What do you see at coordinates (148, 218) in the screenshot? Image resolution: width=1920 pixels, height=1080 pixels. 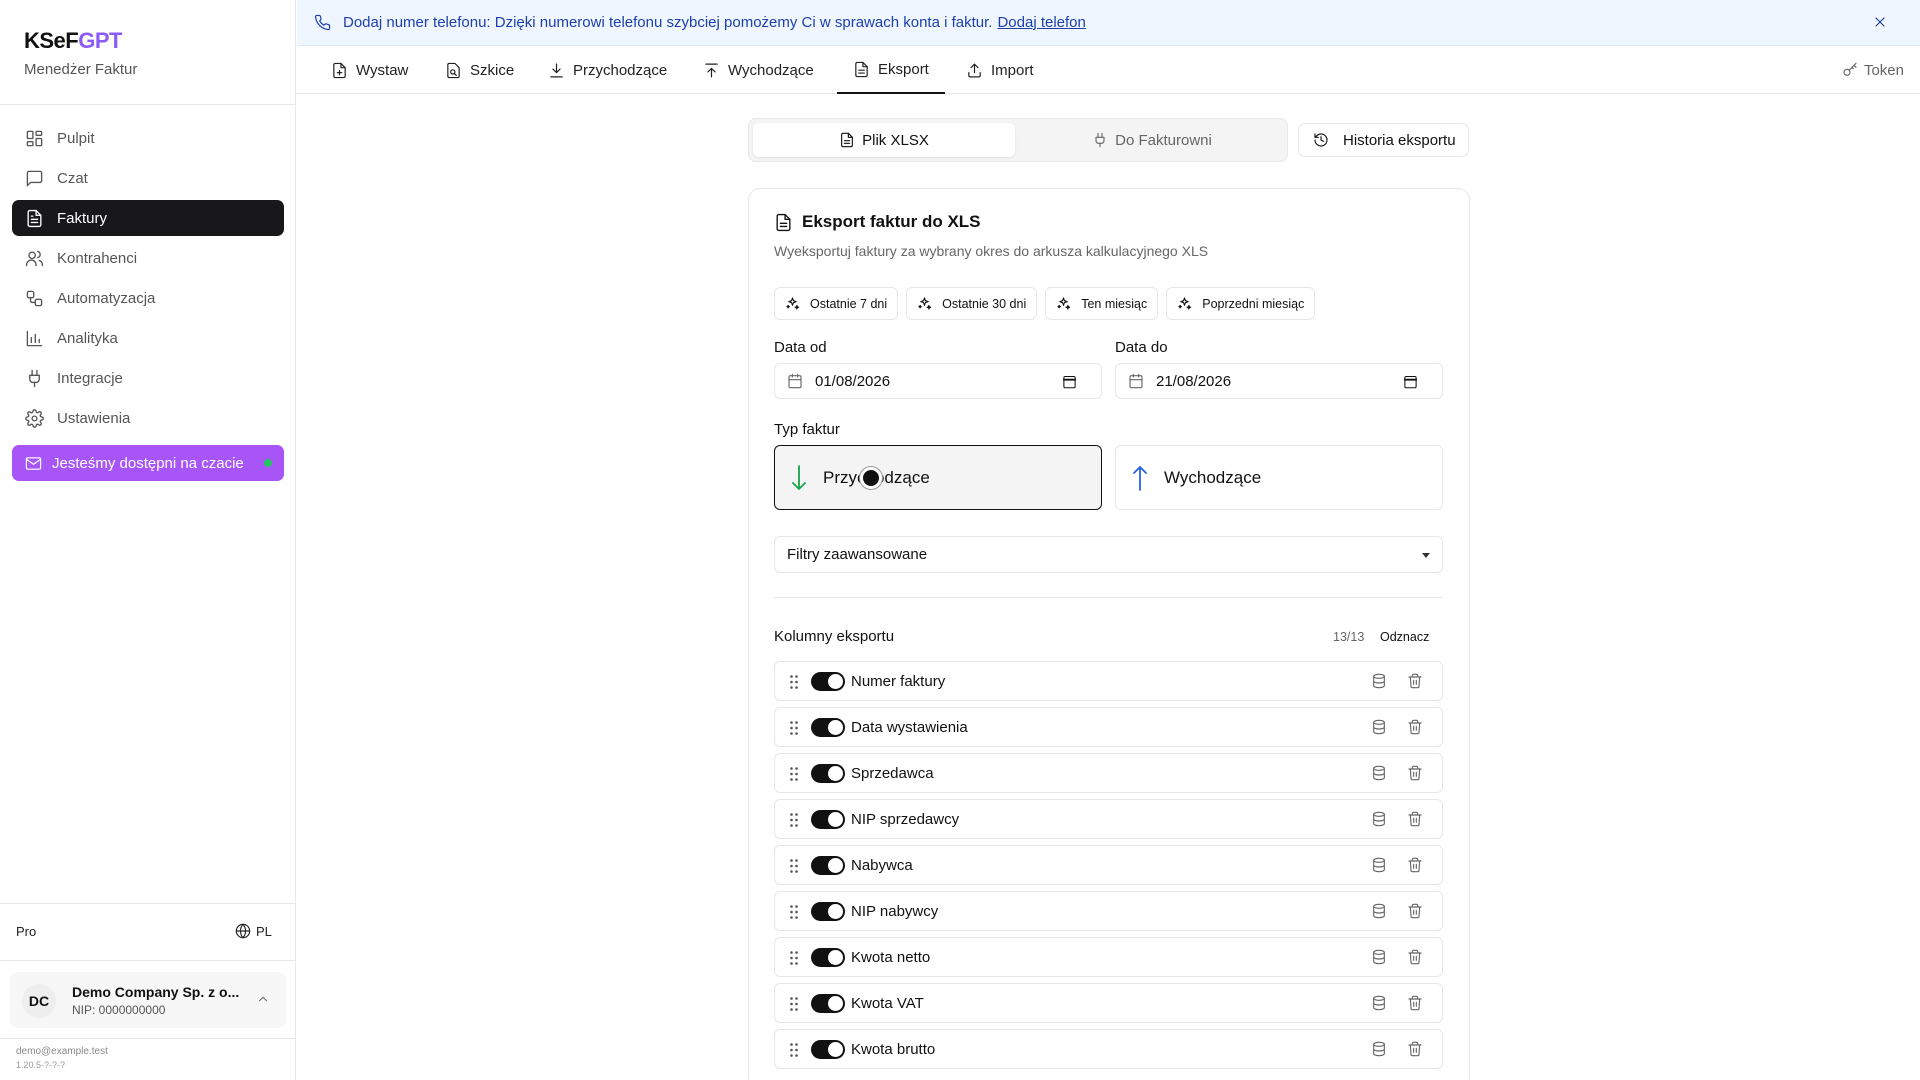 I see `sidebar-item-faktury: Faktury` at bounding box center [148, 218].